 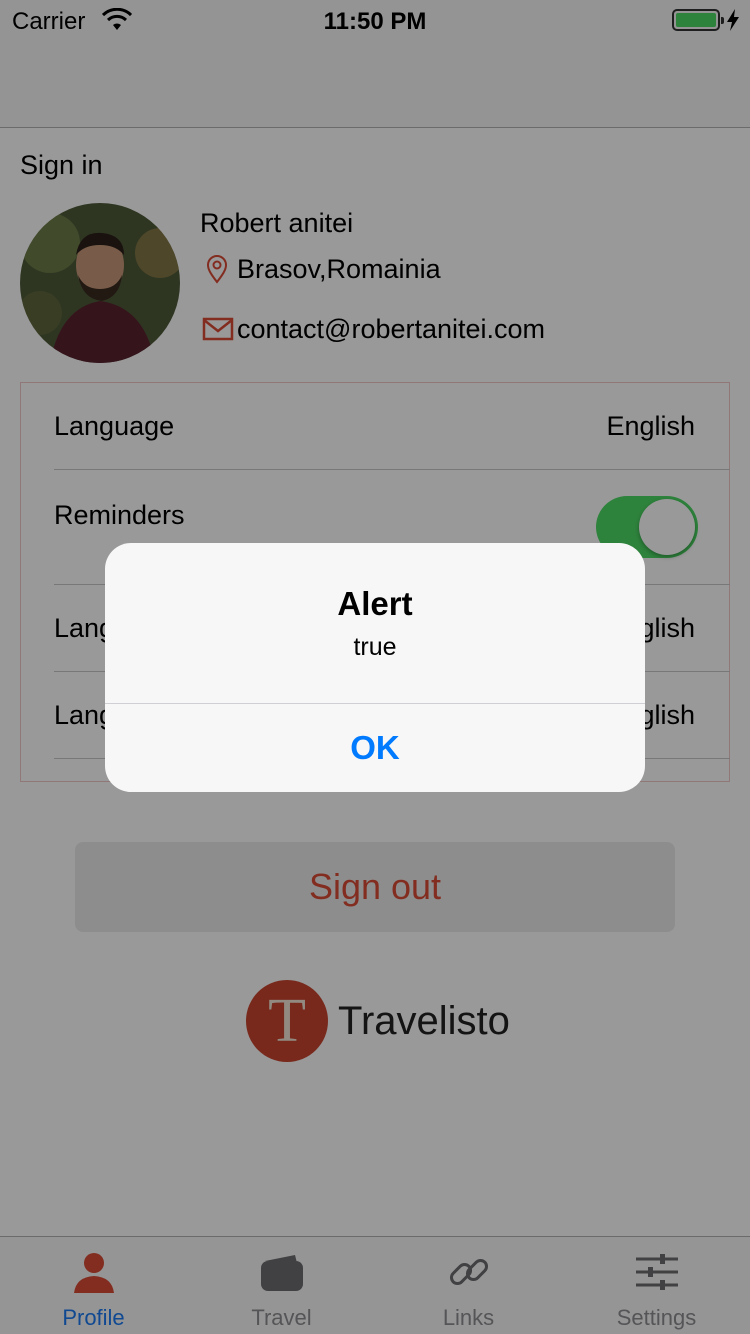 I want to click on alert-ok-button: OK, so click(x=375, y=748).